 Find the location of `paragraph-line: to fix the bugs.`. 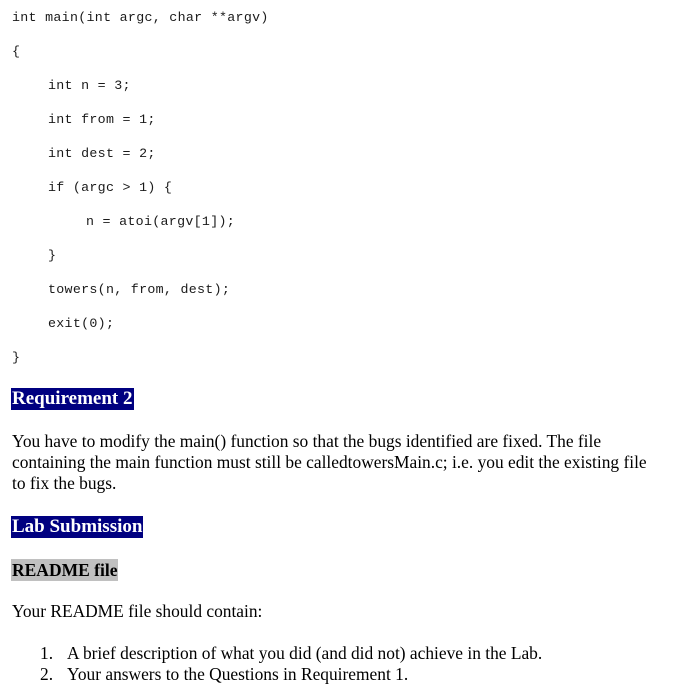

paragraph-line: to fix the bugs. is located at coordinates (64, 483).